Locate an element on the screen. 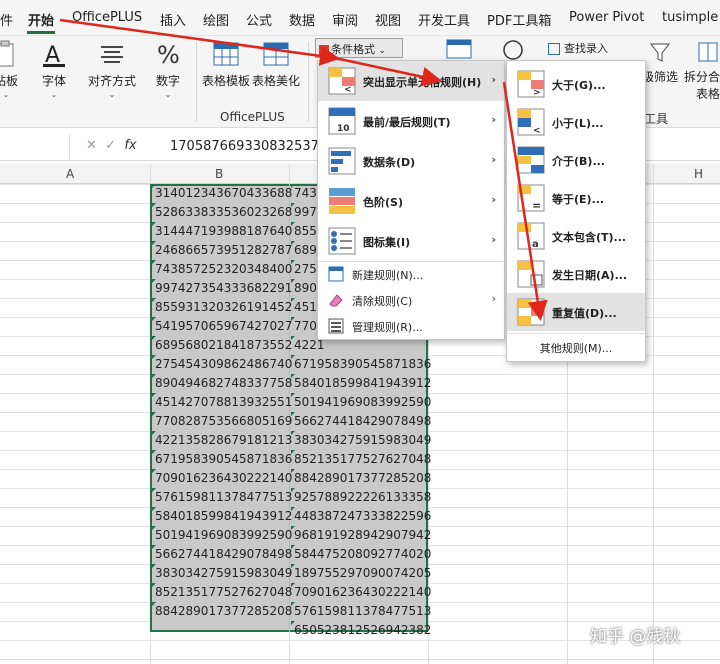 This screenshot has width=720, height=664. watermark: 知乎 @残秋 is located at coordinates (635, 637).